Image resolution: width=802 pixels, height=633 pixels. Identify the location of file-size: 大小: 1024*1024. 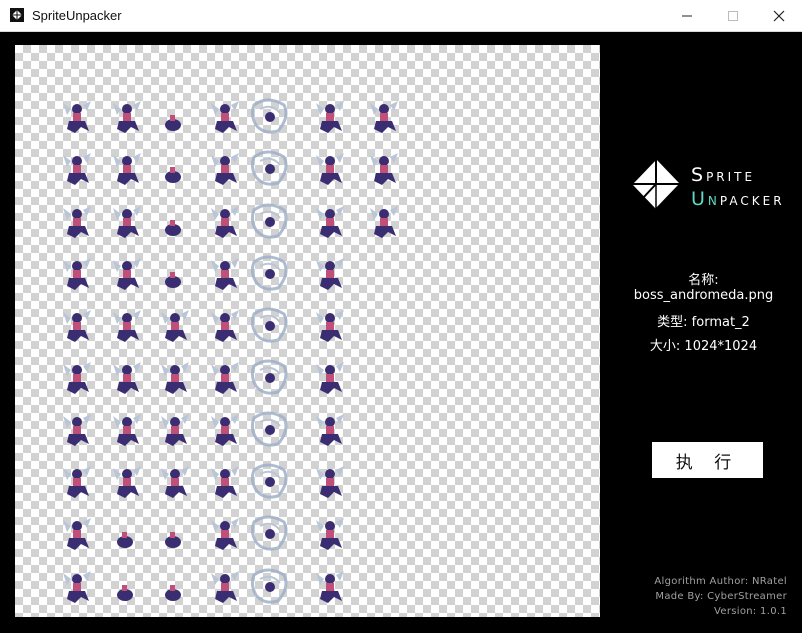
(703, 346).